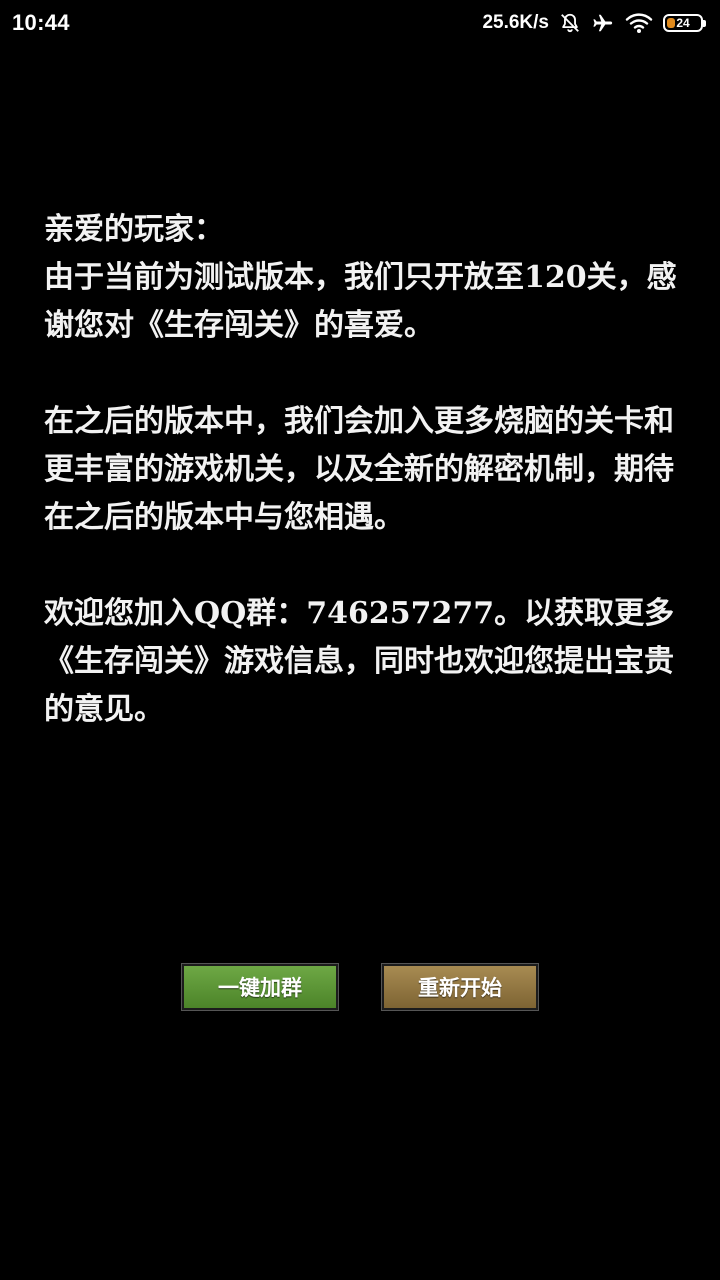 Image resolution: width=720 pixels, height=1280 pixels. I want to click on greeting-text: 亲爱的玩家：, so click(134, 229).